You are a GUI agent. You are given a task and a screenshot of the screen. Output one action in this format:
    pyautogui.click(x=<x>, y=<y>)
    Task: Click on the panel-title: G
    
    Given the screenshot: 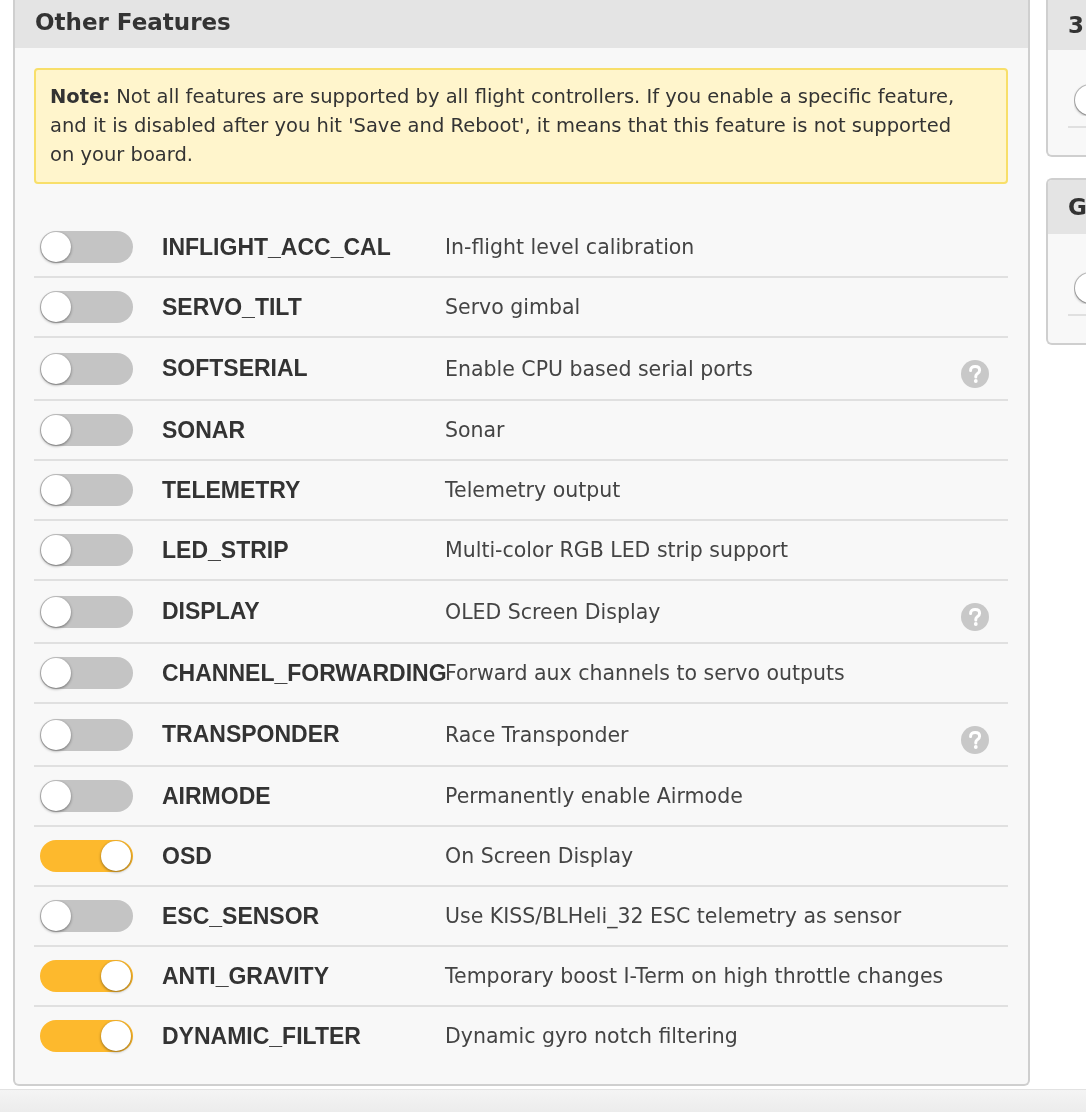 What is the action you would take?
    pyautogui.click(x=1077, y=207)
    